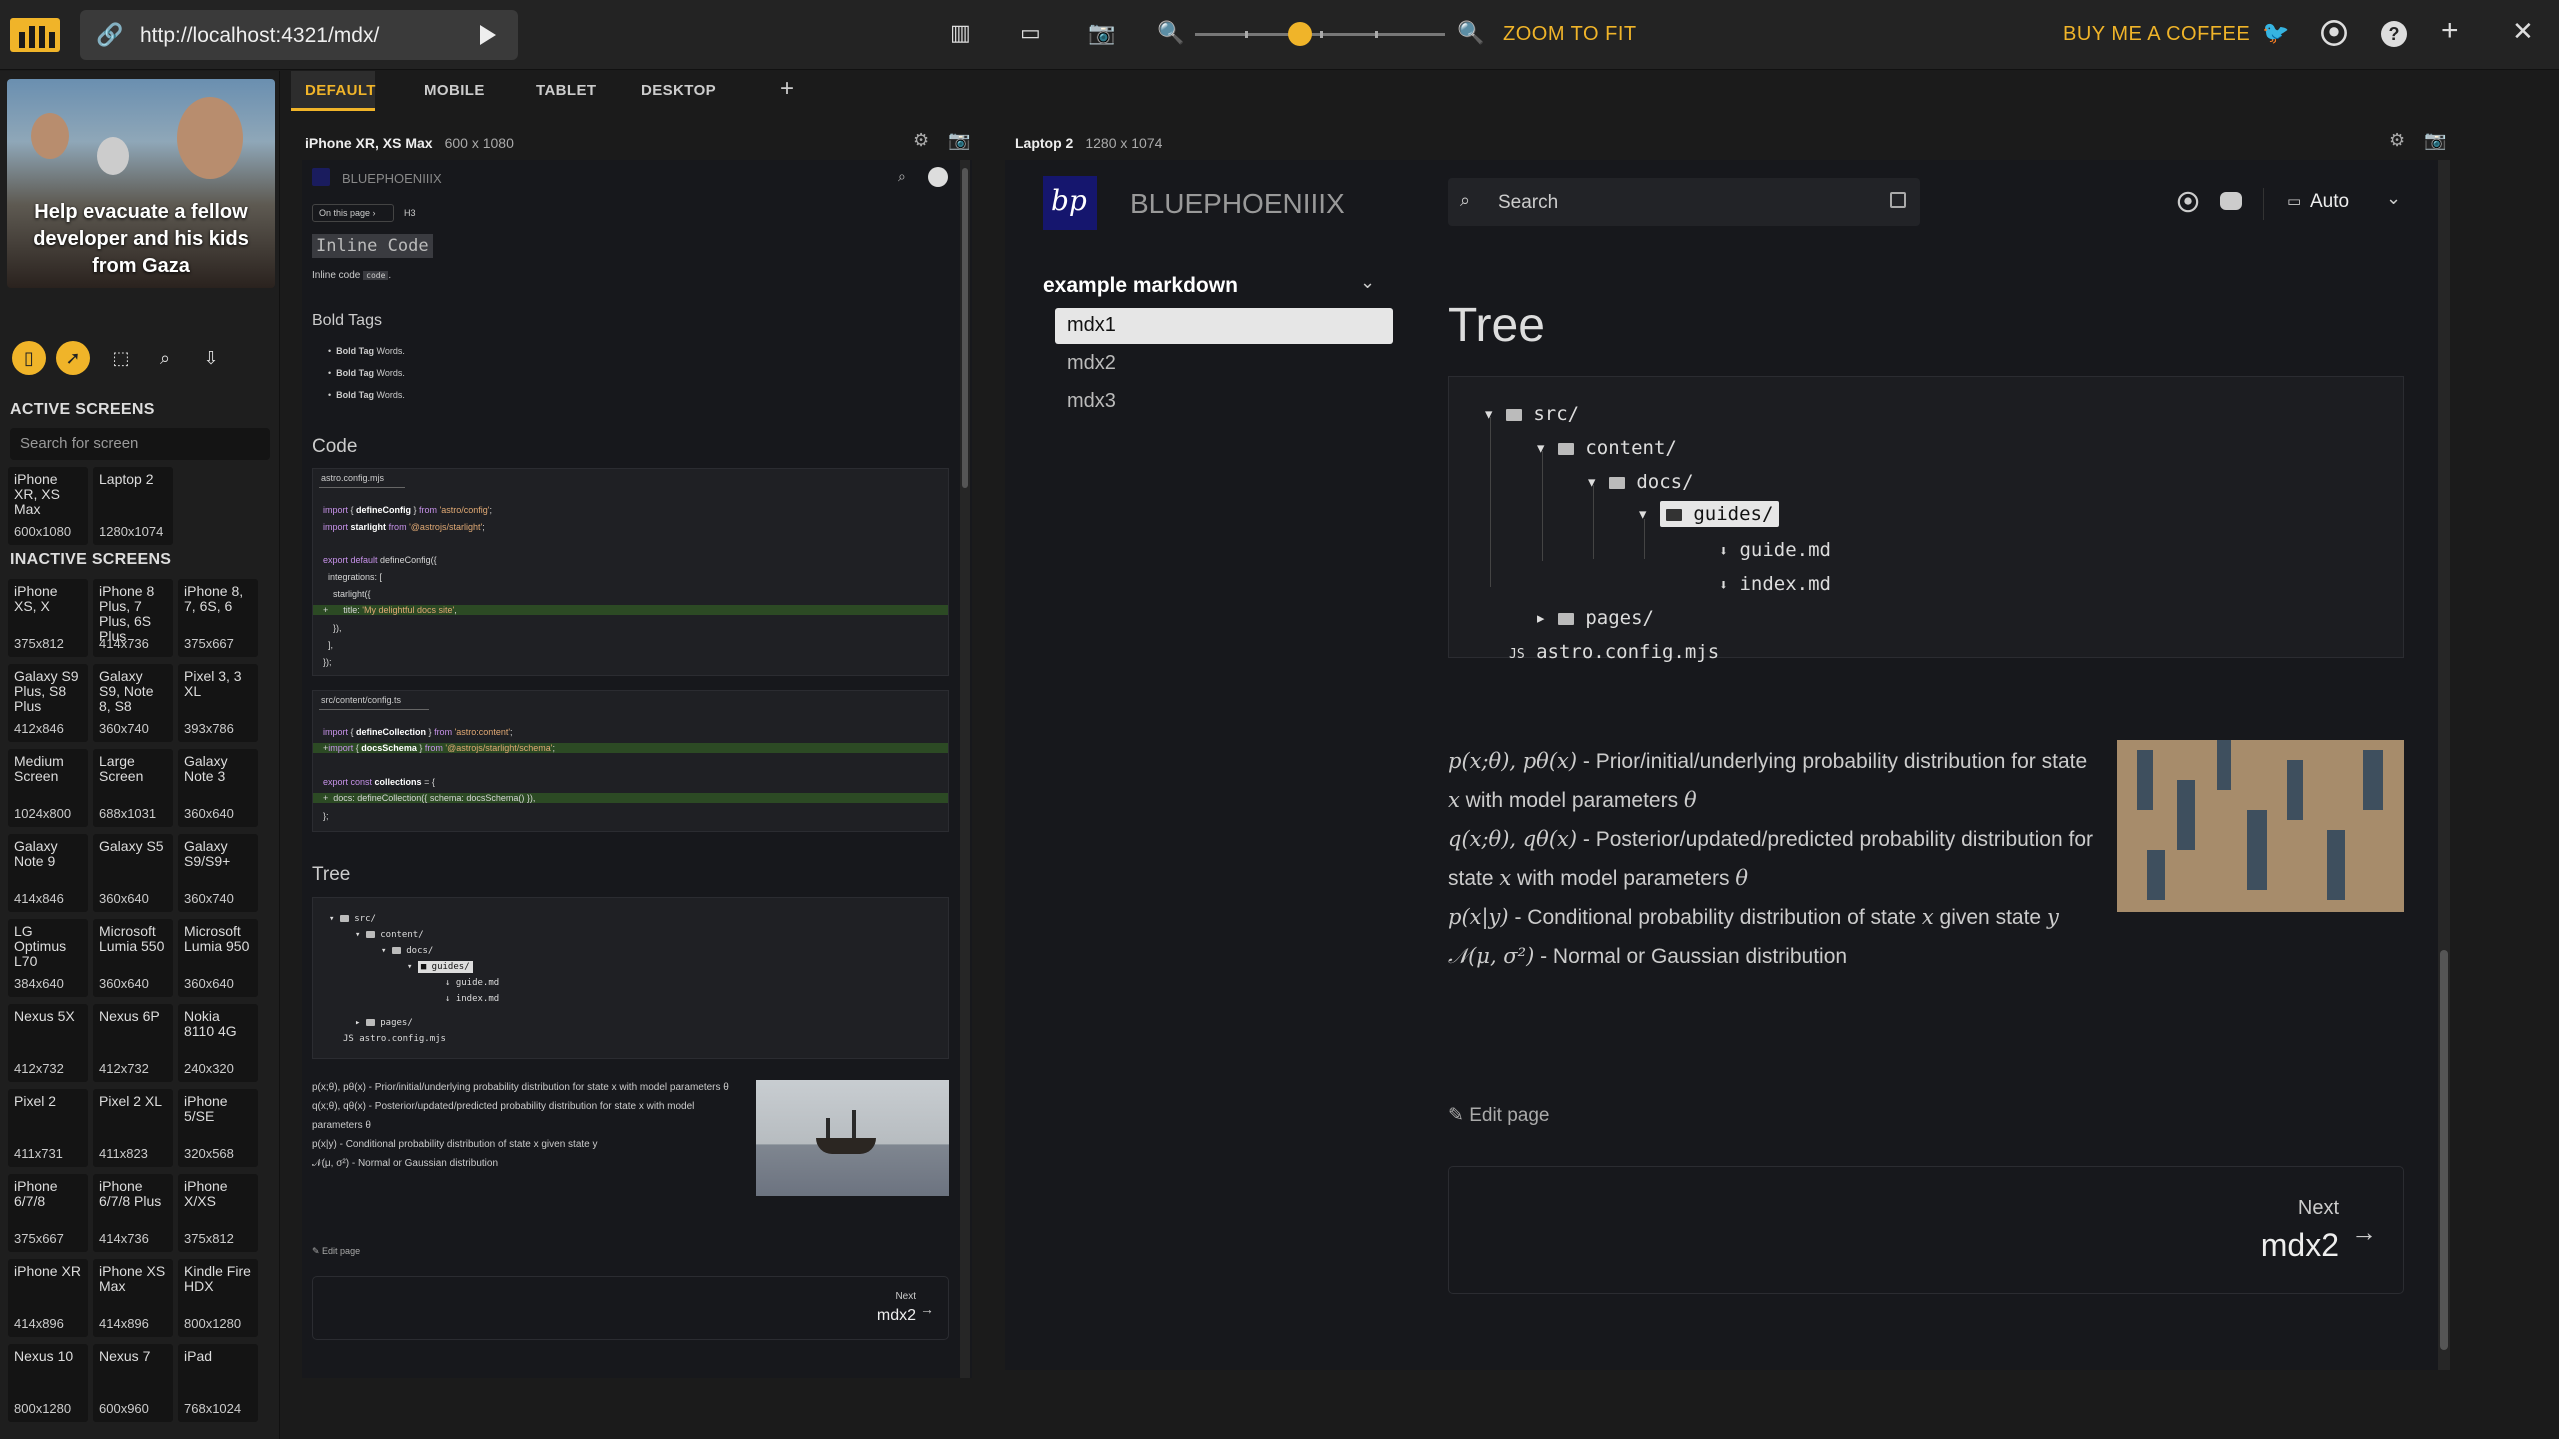 This screenshot has width=2559, height=1439. What do you see at coordinates (218, 1043) in the screenshot?
I see `screen-card: Nokia 8110 4G 240x320` at bounding box center [218, 1043].